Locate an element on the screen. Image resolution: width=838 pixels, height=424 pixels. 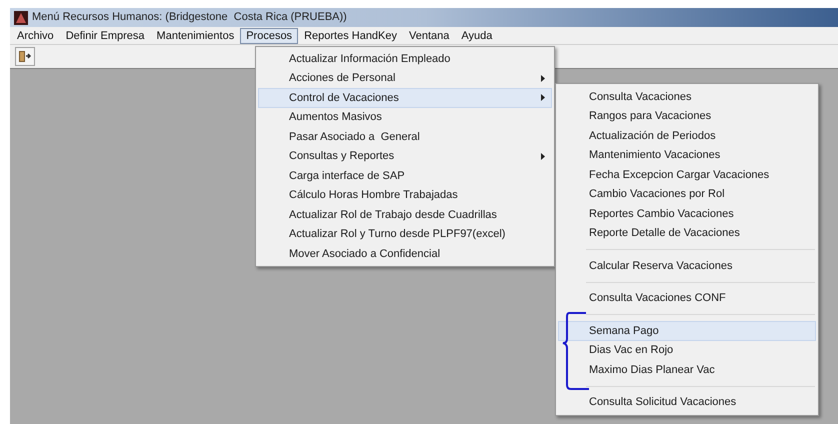
menu-item: Reportes Cambio Vacaciones is located at coordinates (687, 214).